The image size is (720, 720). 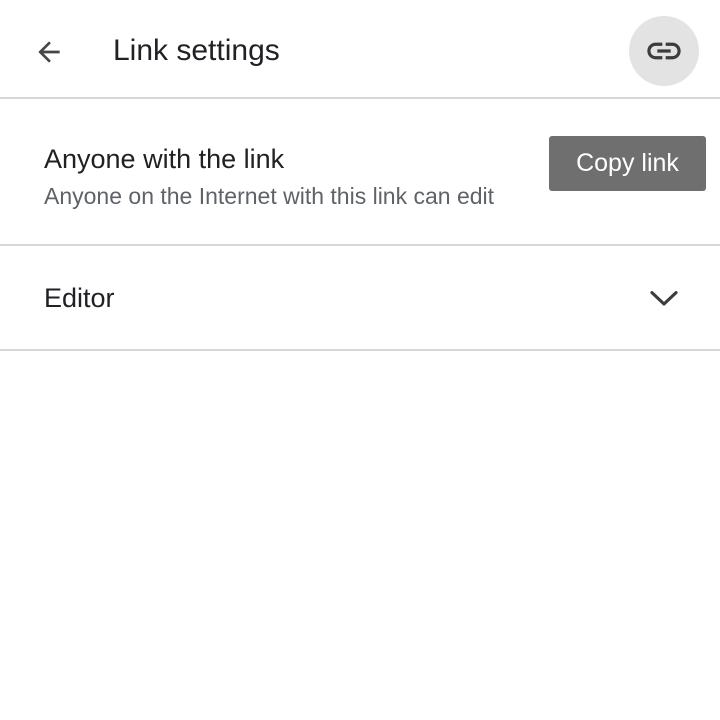 I want to click on back-button, so click(x=49, y=52).